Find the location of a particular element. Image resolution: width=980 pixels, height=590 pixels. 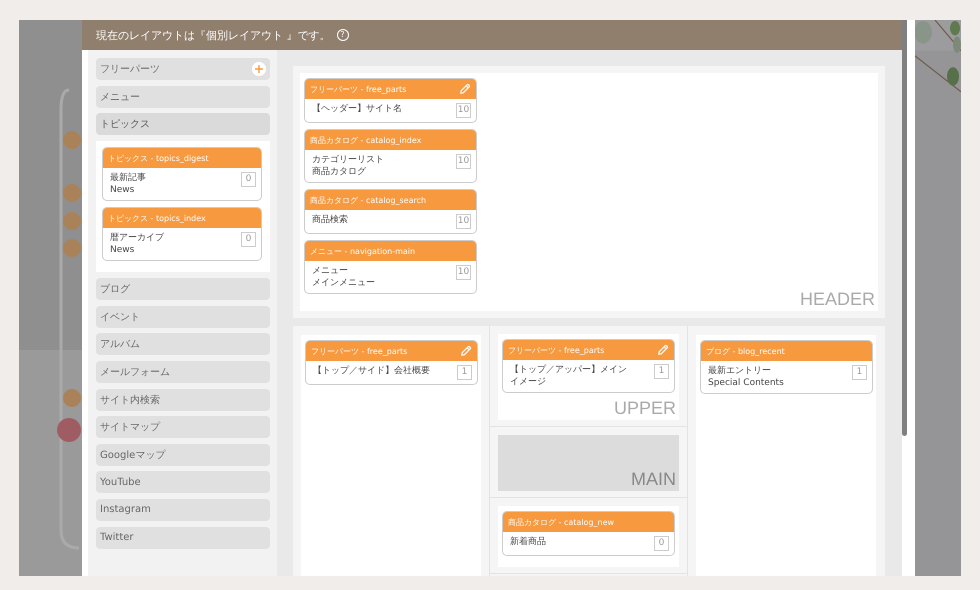

part-title: ブログ - blog_recent is located at coordinates (745, 351).